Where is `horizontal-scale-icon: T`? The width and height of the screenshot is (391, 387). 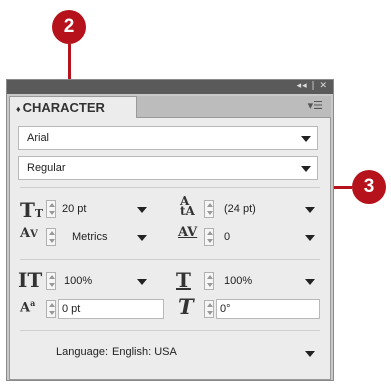 horizontal-scale-icon: T is located at coordinates (183, 280).